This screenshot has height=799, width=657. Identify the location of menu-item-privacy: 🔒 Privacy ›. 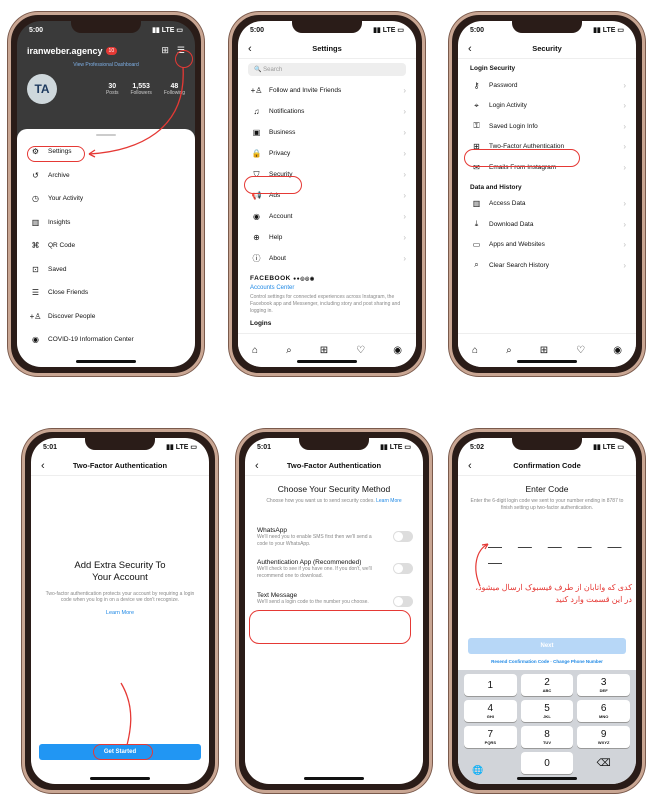
(327, 153).